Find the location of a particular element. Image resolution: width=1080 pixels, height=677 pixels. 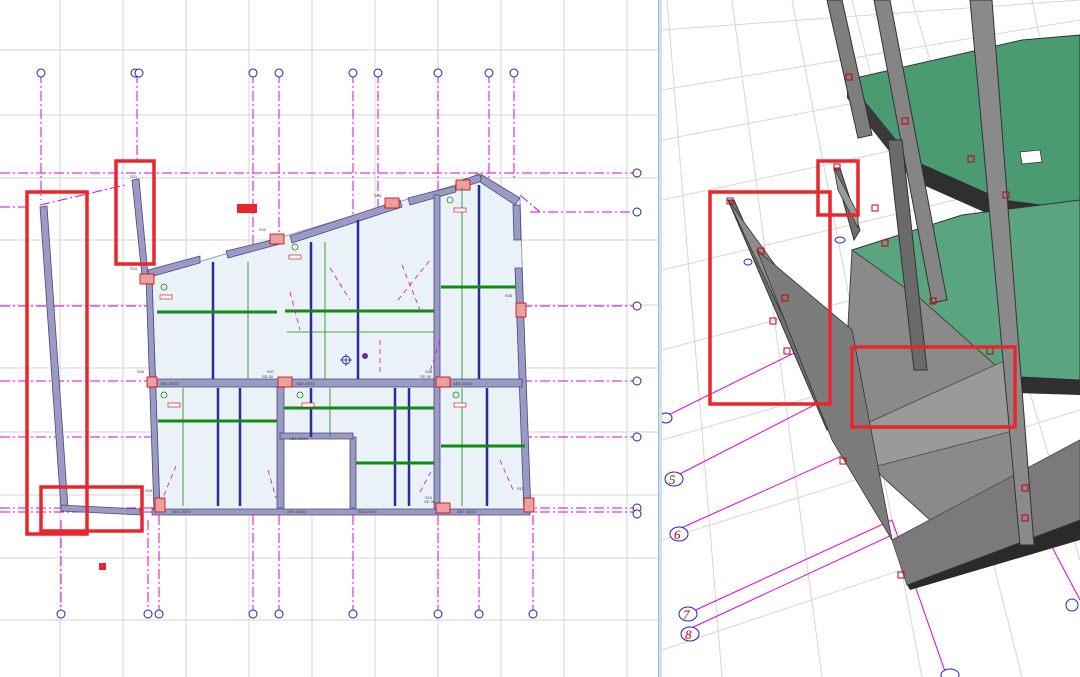

label-sd2: SD 30 is located at coordinates (426, 376).